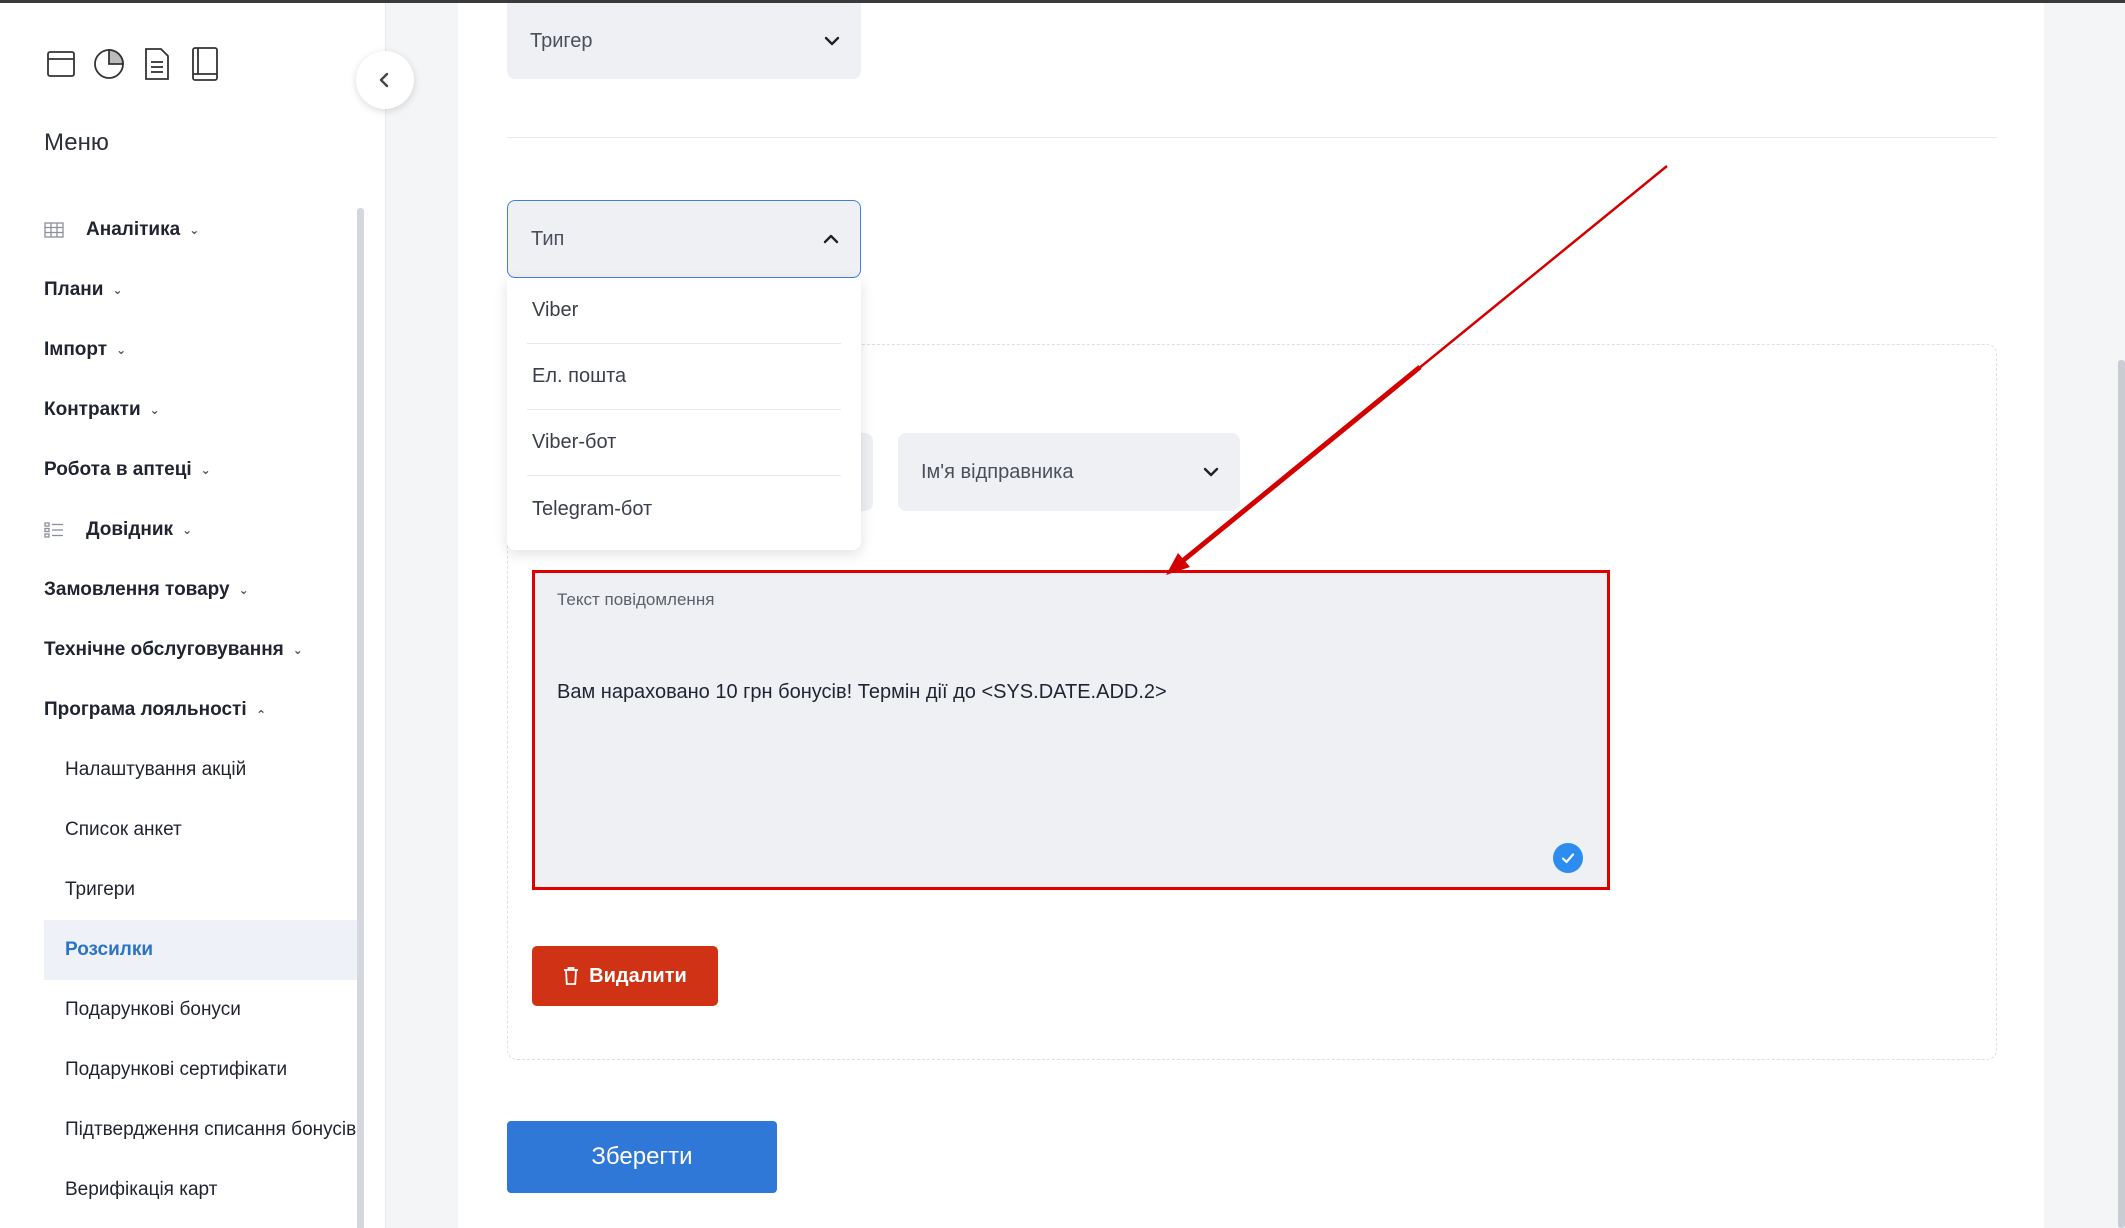 The height and width of the screenshot is (1228, 2125). What do you see at coordinates (55, 530) in the screenshot?
I see `list-icon` at bounding box center [55, 530].